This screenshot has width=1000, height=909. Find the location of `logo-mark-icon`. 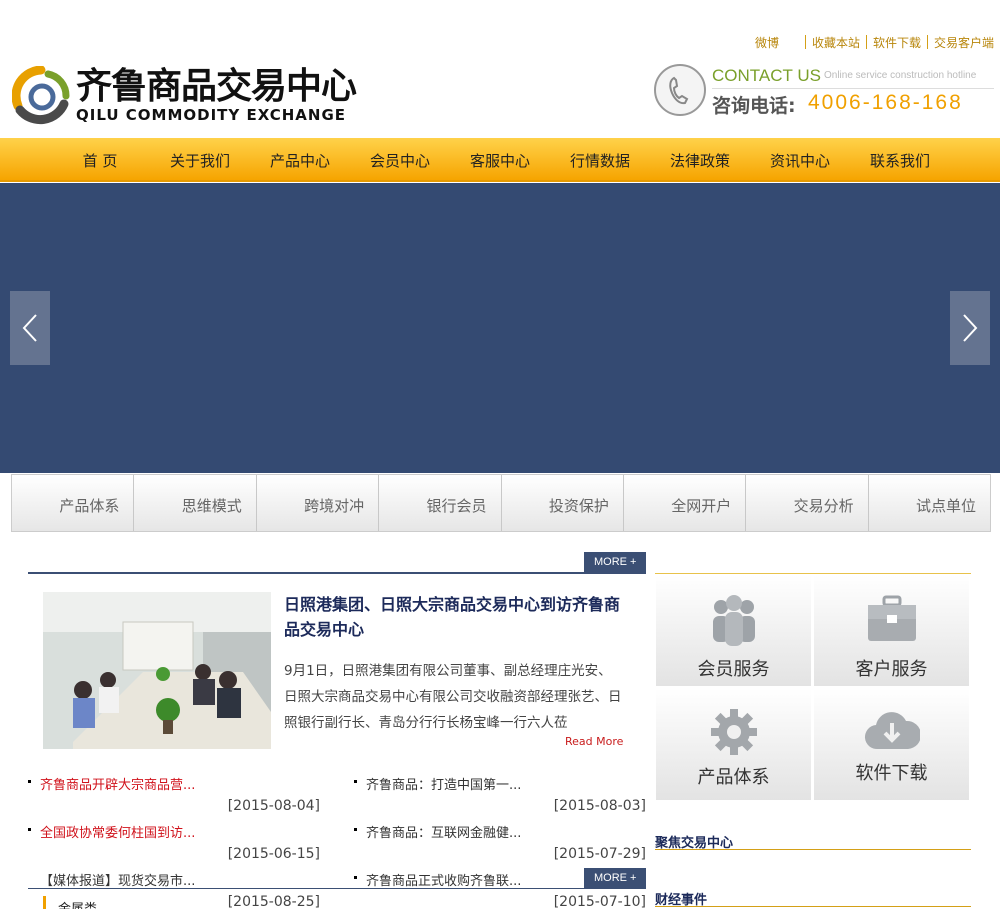

logo-mark-icon is located at coordinates (40, 95).